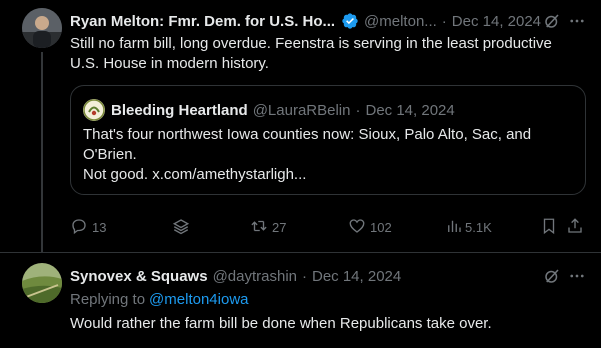 This screenshot has height=348, width=601. Describe the element at coordinates (108, 299) in the screenshot. I see `replying-to-label: Replying to` at that location.